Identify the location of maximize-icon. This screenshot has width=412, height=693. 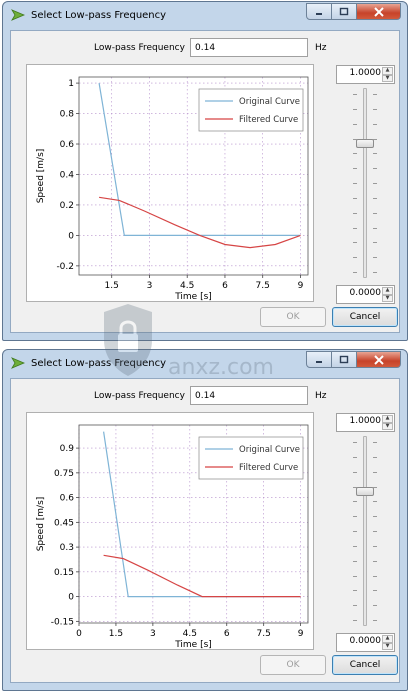
(344, 11).